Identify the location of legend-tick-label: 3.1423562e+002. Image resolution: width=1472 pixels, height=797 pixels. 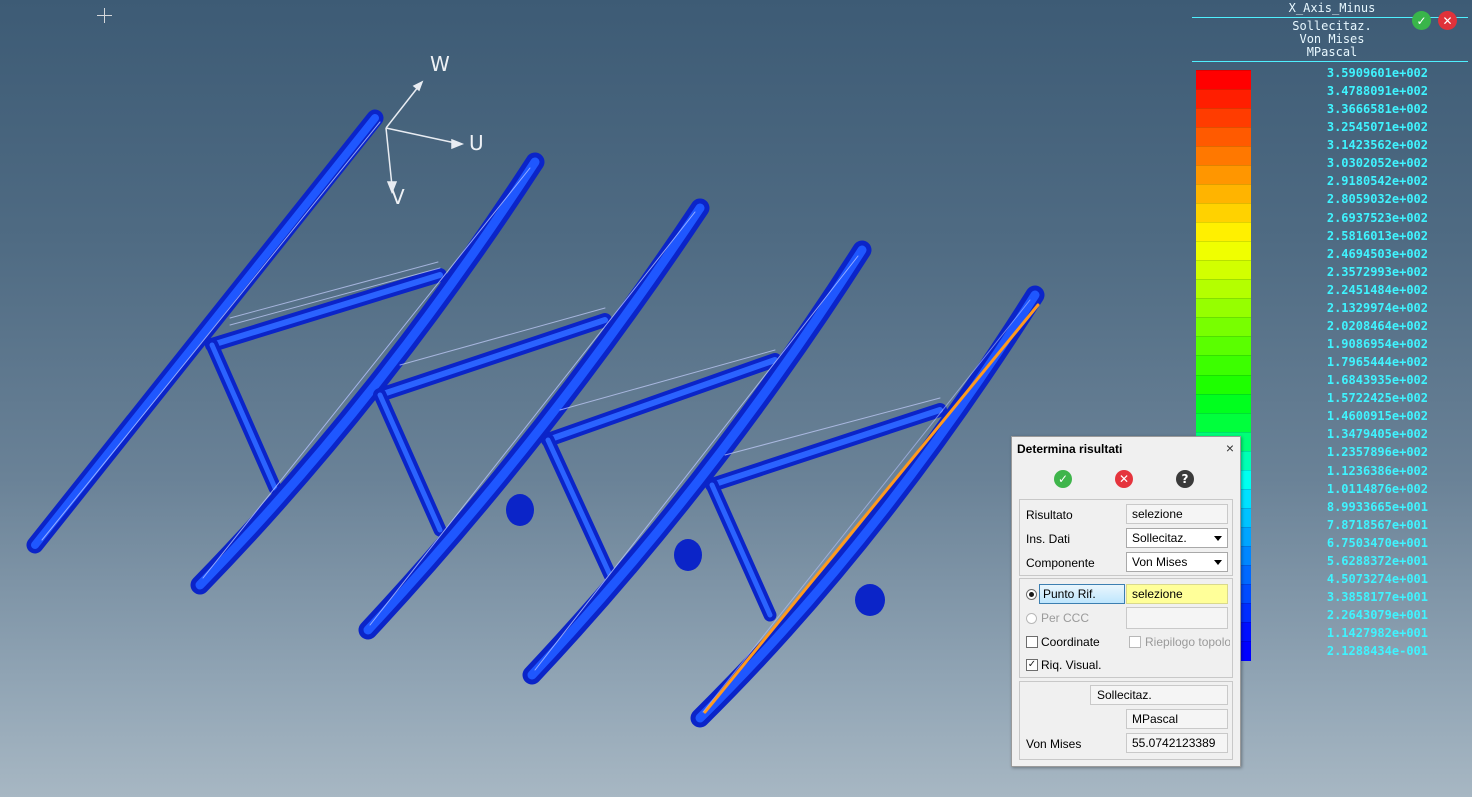
(1377, 145).